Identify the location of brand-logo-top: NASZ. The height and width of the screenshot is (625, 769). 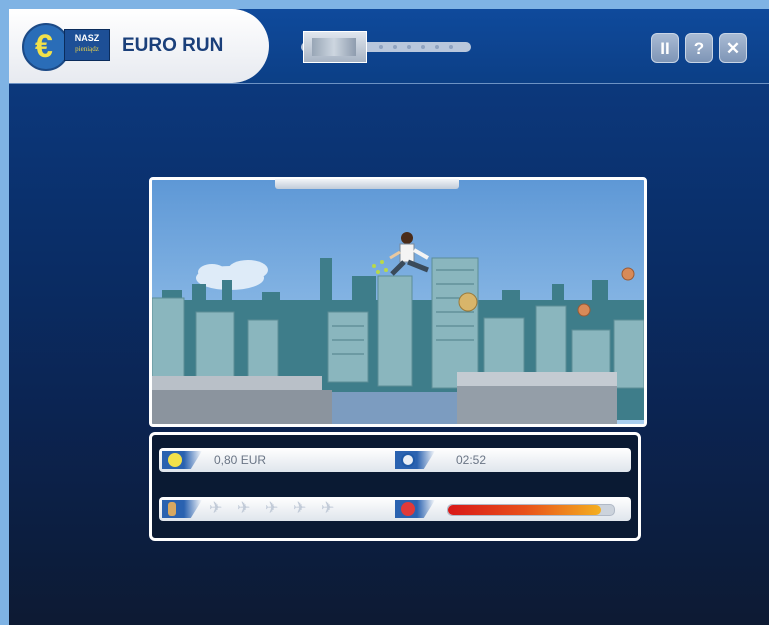
(87, 38).